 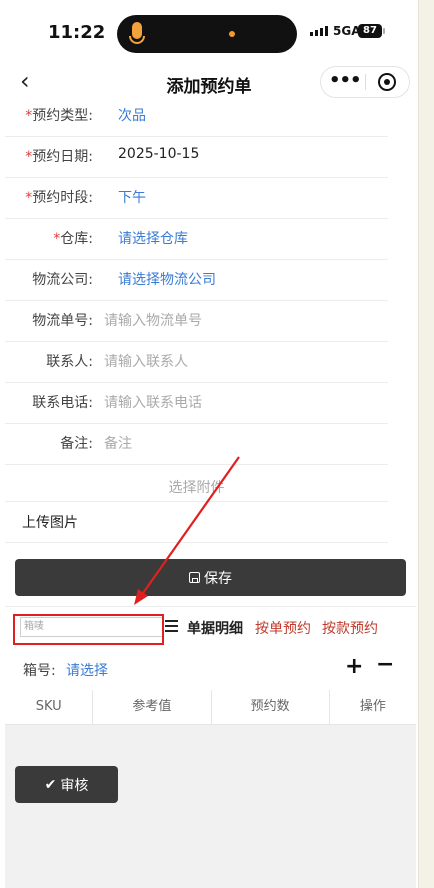 What do you see at coordinates (387, 82) in the screenshot?
I see `close-miniprogram-icon` at bounding box center [387, 82].